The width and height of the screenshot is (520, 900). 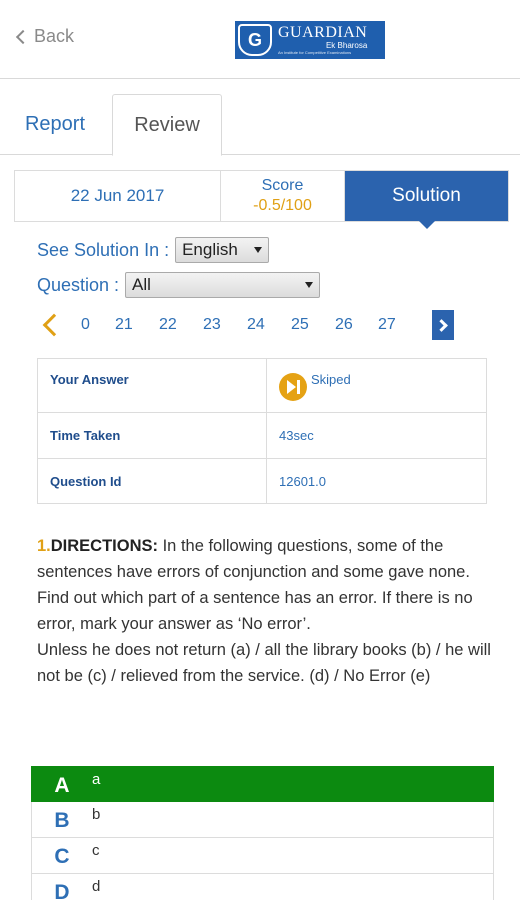 What do you see at coordinates (212, 325) in the screenshot?
I see `page-number: 23` at bounding box center [212, 325].